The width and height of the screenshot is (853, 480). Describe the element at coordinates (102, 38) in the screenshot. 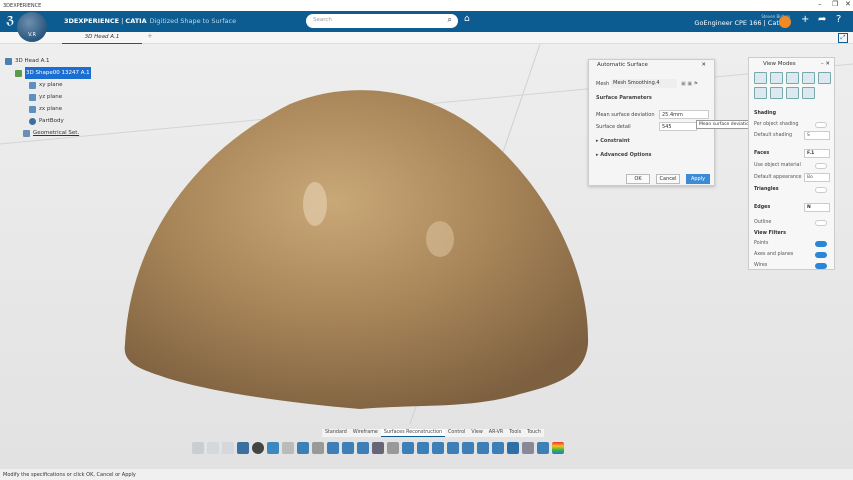

I see `tab-3d-head: 3D Head A.1` at that location.